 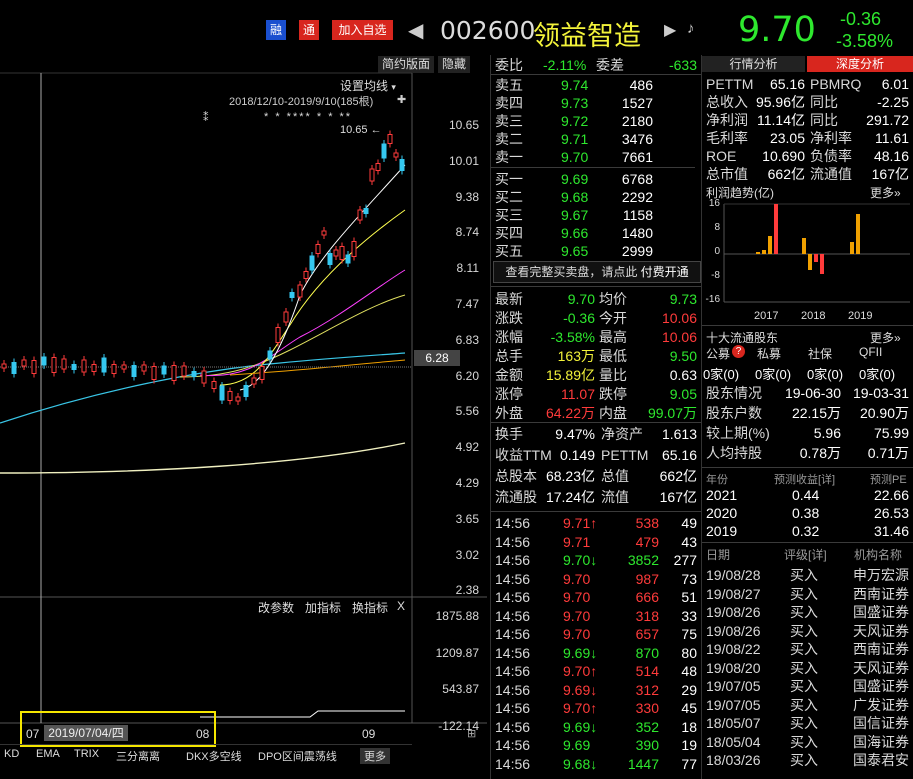 I want to click on holder-a: 5.96, so click(x=827, y=433).